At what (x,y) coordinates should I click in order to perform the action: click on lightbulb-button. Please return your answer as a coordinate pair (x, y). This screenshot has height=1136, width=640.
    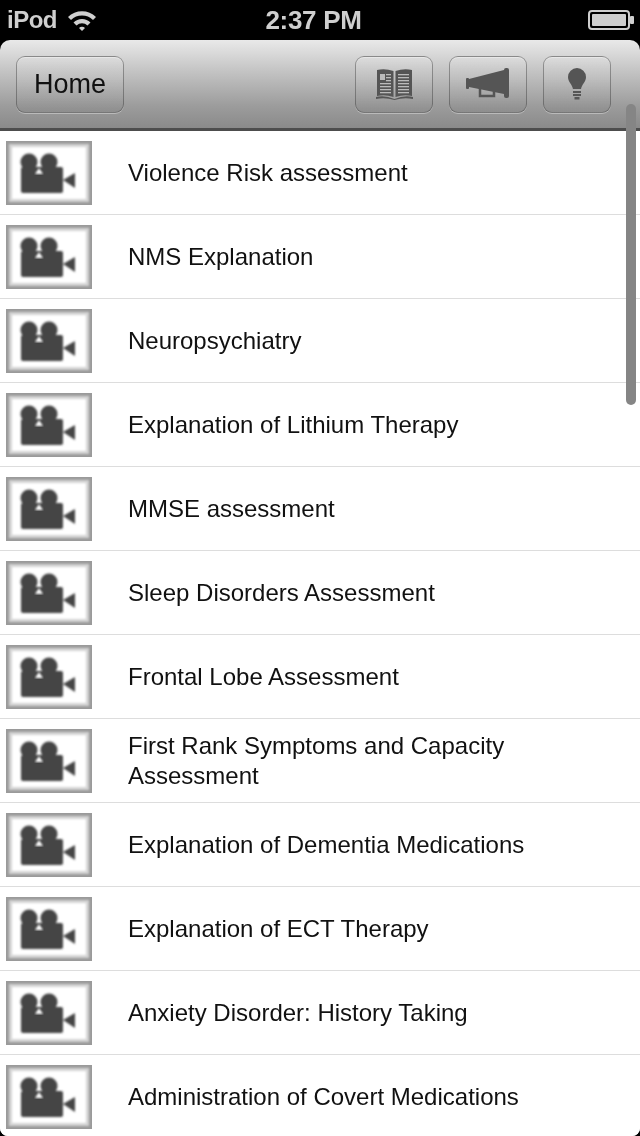
    Looking at the image, I should click on (577, 84).